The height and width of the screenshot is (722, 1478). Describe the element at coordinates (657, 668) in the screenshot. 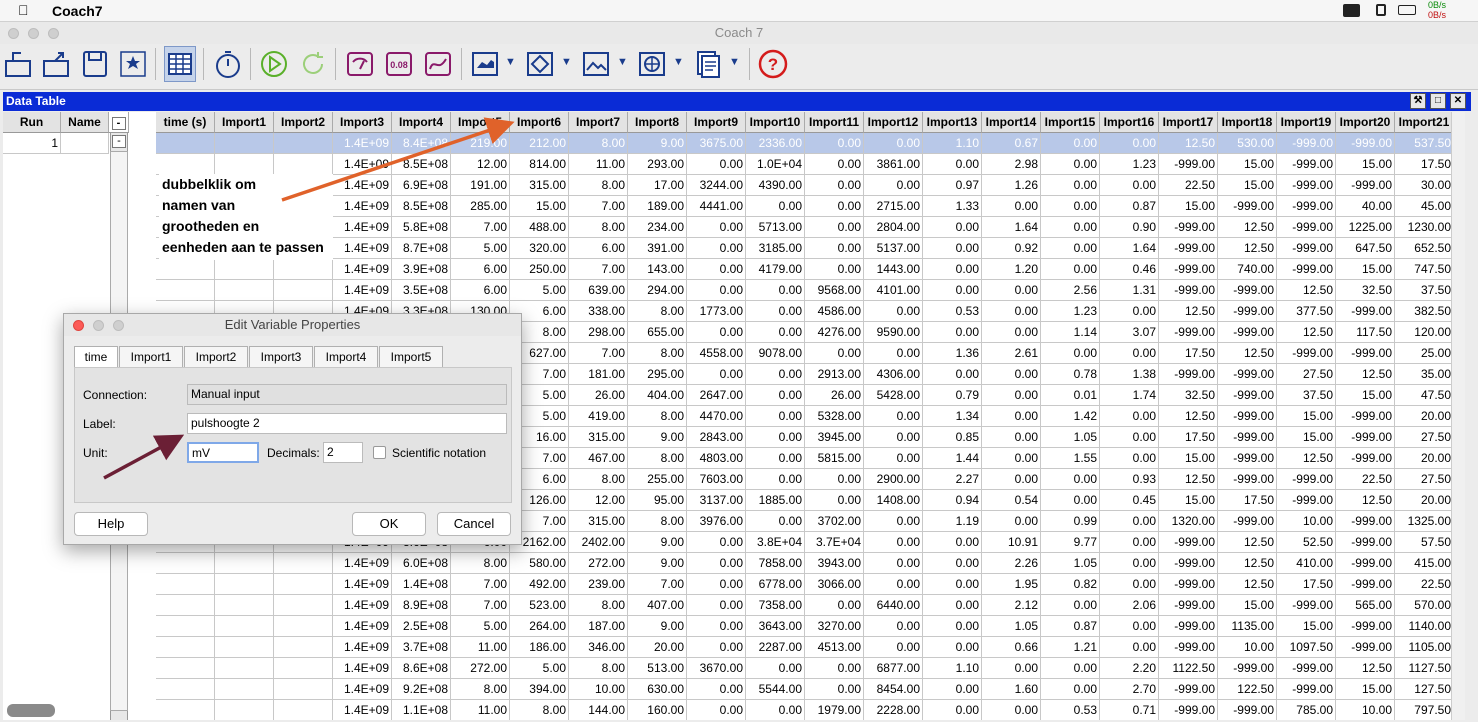

I see `table-cell: 513.00` at that location.